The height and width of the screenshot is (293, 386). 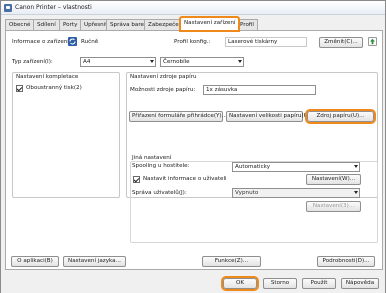 I want to click on cancel-button: Storno, so click(x=280, y=283).